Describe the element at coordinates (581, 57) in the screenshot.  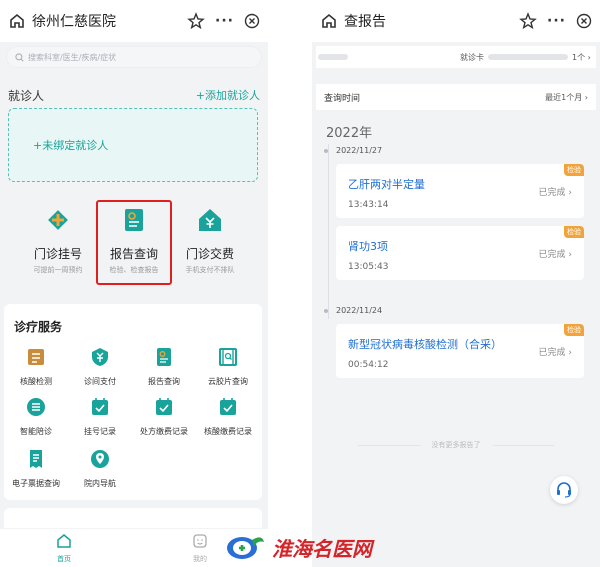
I see `card-count: 1个 ›` at that location.